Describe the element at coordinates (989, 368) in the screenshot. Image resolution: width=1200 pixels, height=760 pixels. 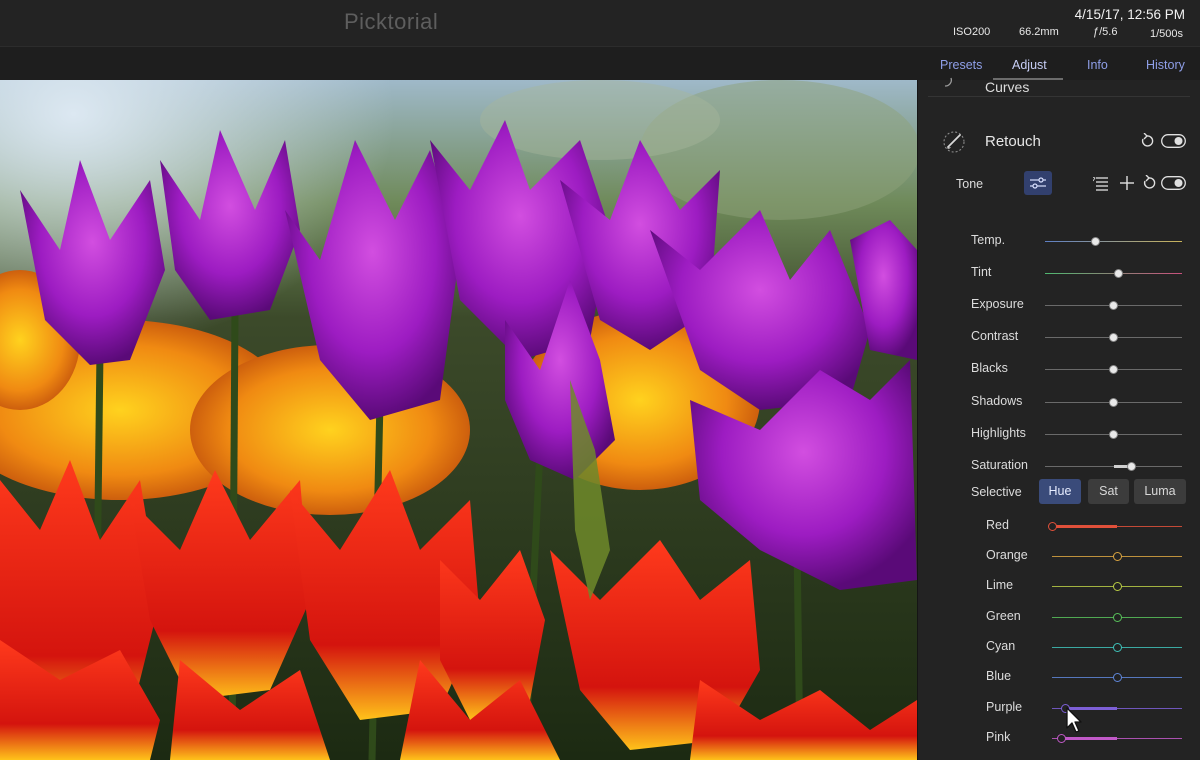
I see `slider-label-blacks: Blacks` at that location.